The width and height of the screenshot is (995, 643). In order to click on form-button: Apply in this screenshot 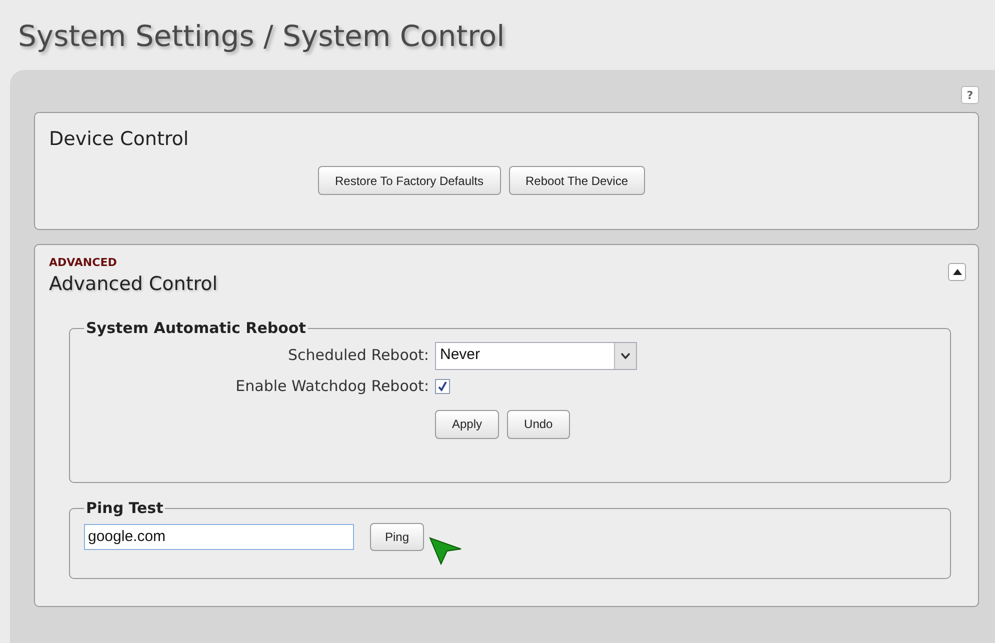, I will do `click(467, 424)`.